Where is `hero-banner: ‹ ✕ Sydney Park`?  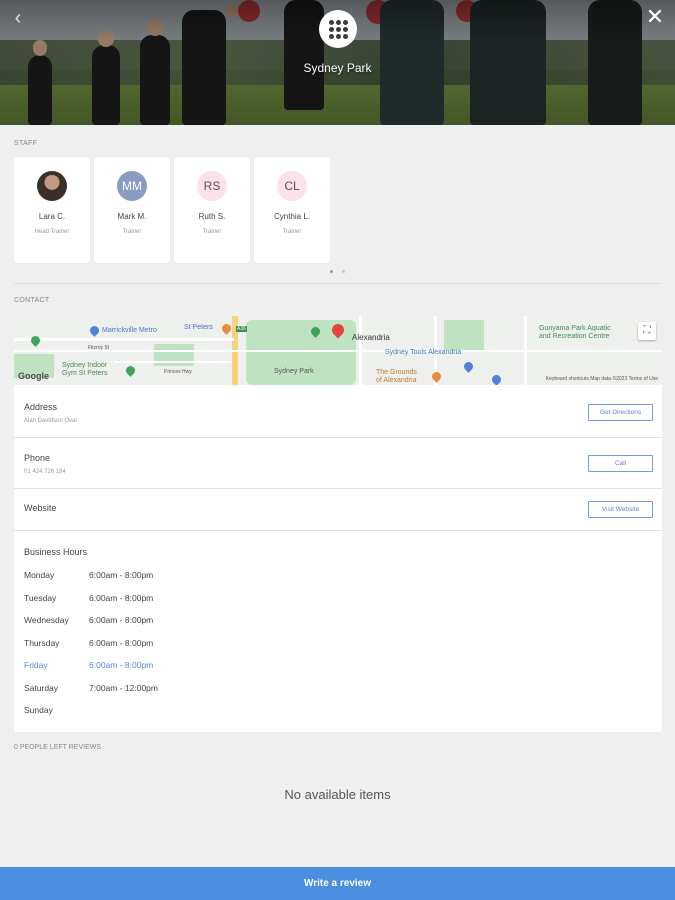
hero-banner: ‹ ✕ Sydney Park is located at coordinates (337, 62).